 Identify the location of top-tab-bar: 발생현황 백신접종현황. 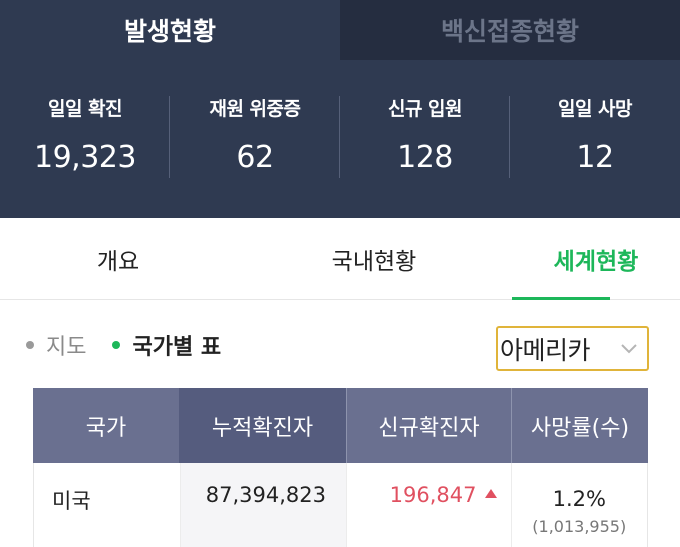
(340, 30).